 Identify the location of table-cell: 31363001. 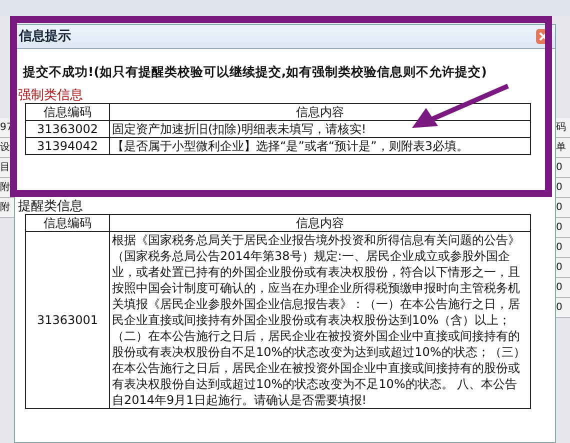
(68, 319).